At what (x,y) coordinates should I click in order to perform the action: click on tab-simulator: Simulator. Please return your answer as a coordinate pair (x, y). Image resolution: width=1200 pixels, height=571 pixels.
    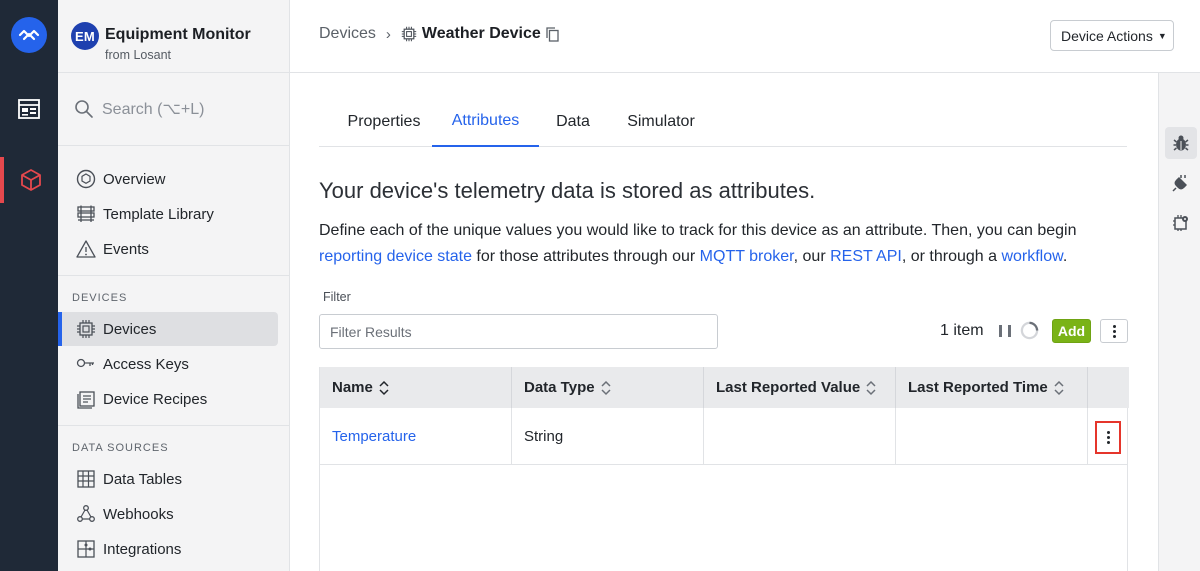
    Looking at the image, I should click on (661, 122).